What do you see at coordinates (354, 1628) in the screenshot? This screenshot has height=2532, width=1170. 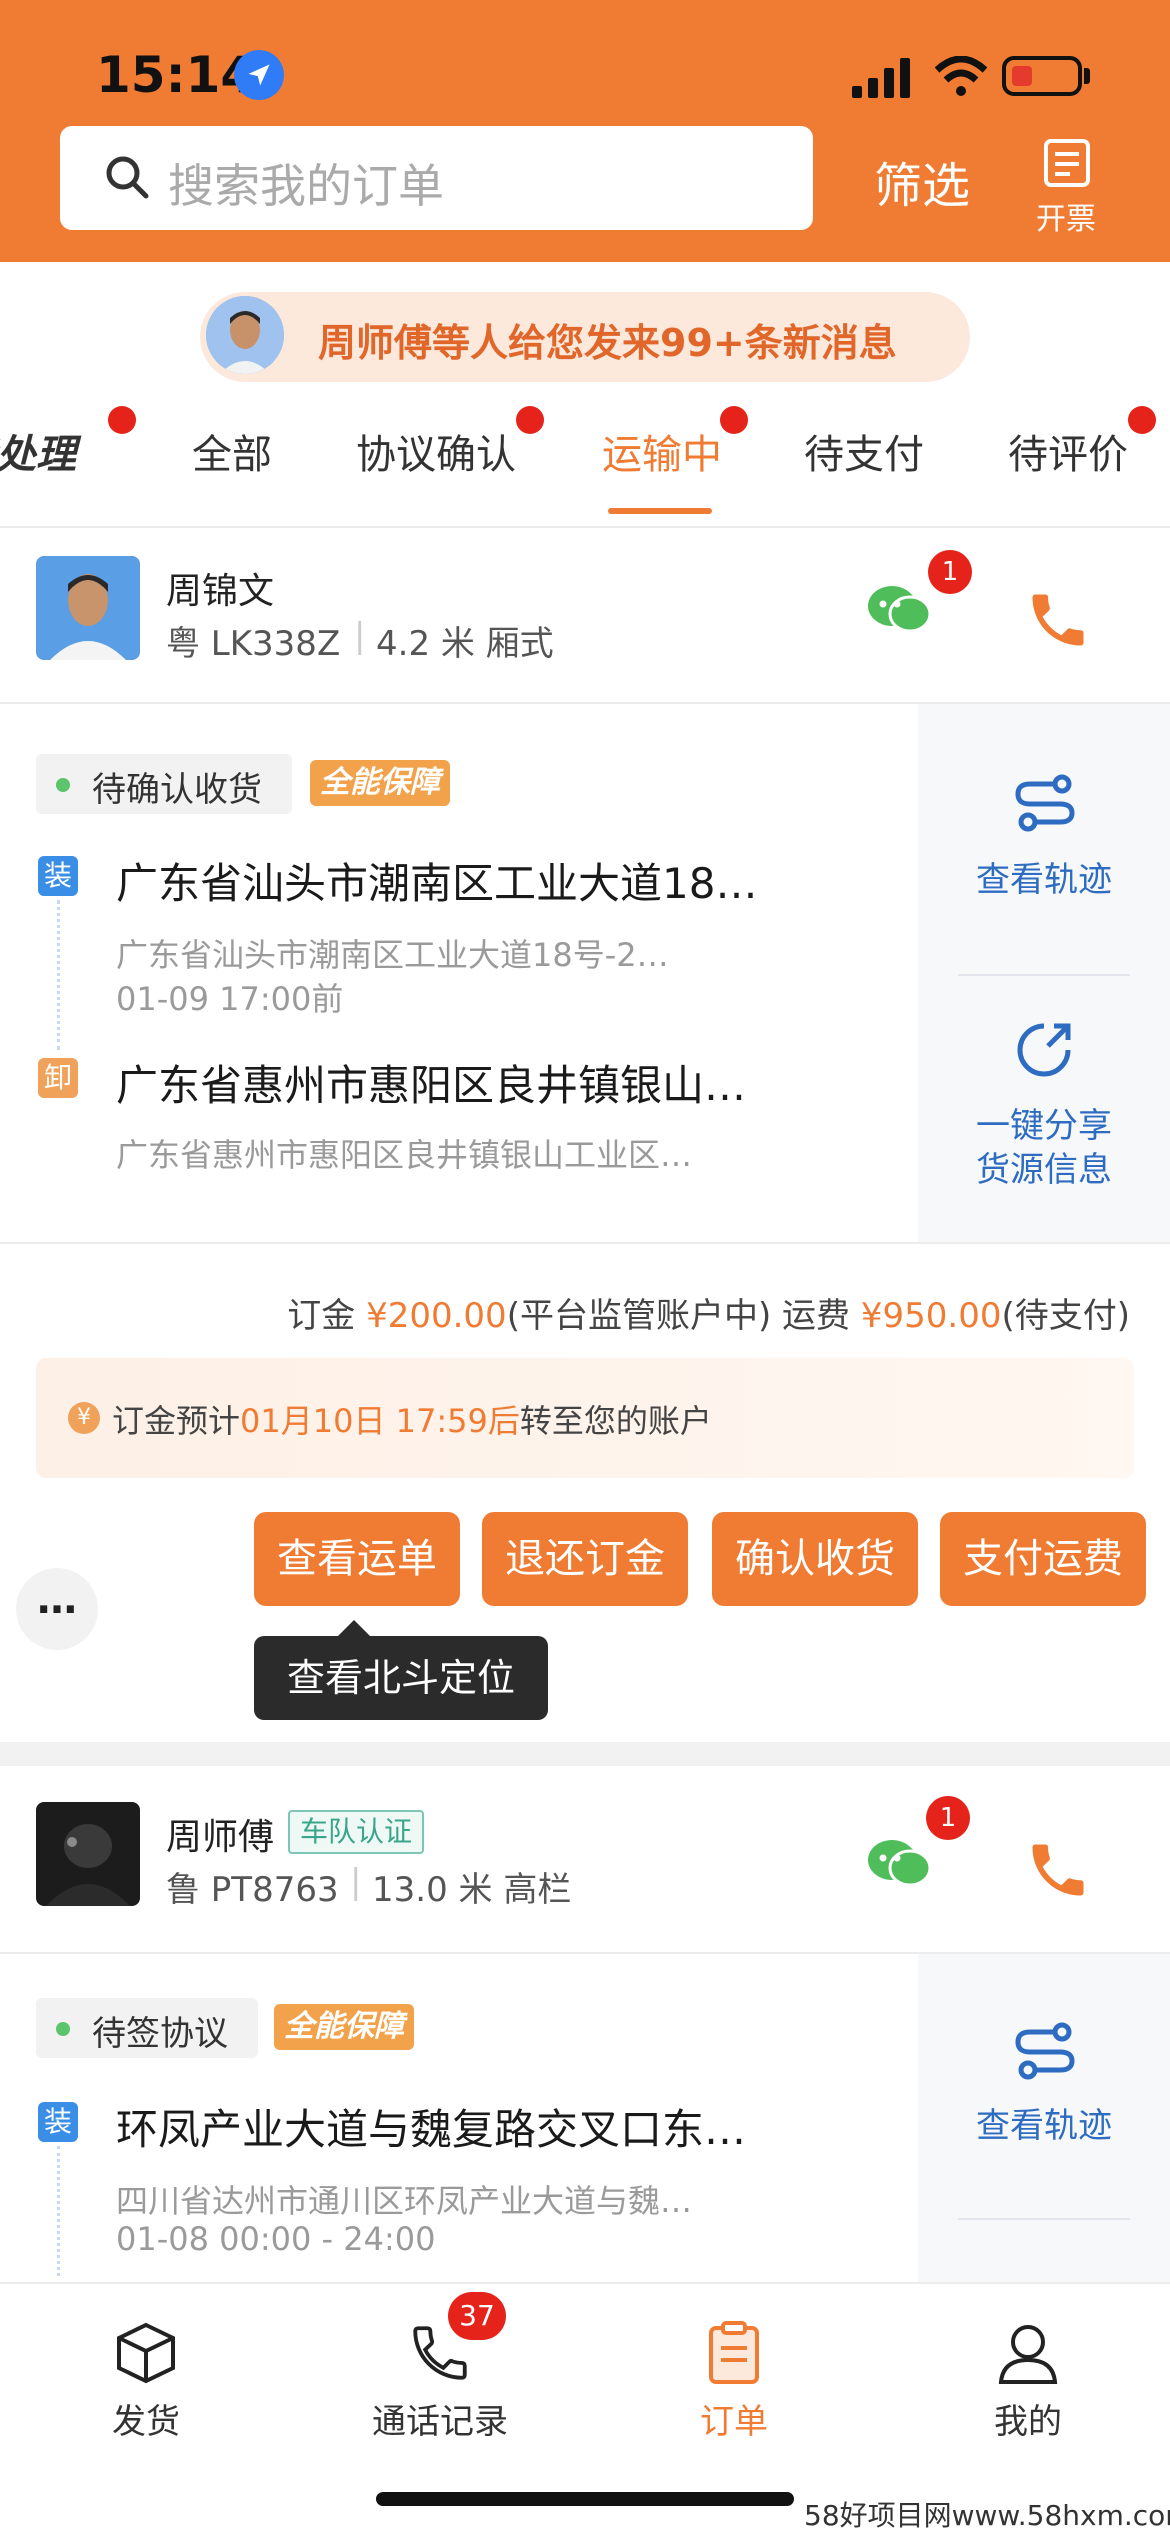 I see `tooltip-arrow` at bounding box center [354, 1628].